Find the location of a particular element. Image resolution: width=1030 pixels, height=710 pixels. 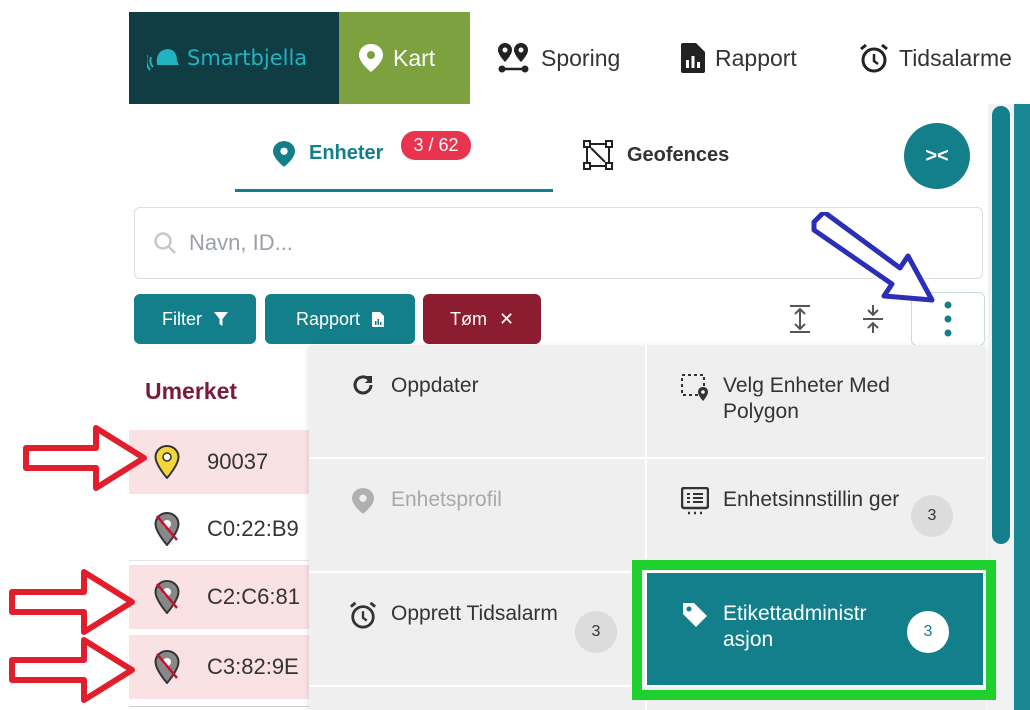

filter-button-label: Filter is located at coordinates (182, 318).